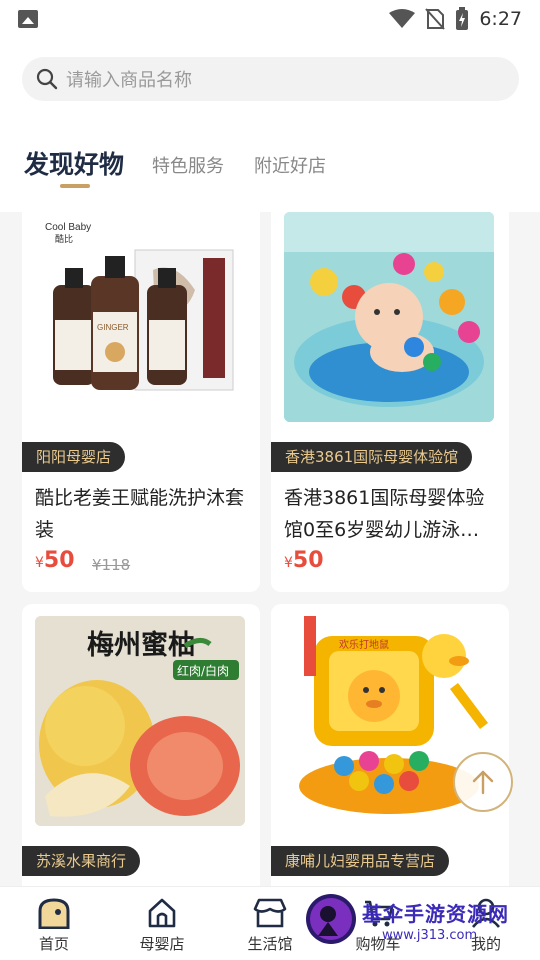  I want to click on product-card-pomelo: 梅州蜜柚 红肉/白肉 苏溪水果商行, so click(141, 745).